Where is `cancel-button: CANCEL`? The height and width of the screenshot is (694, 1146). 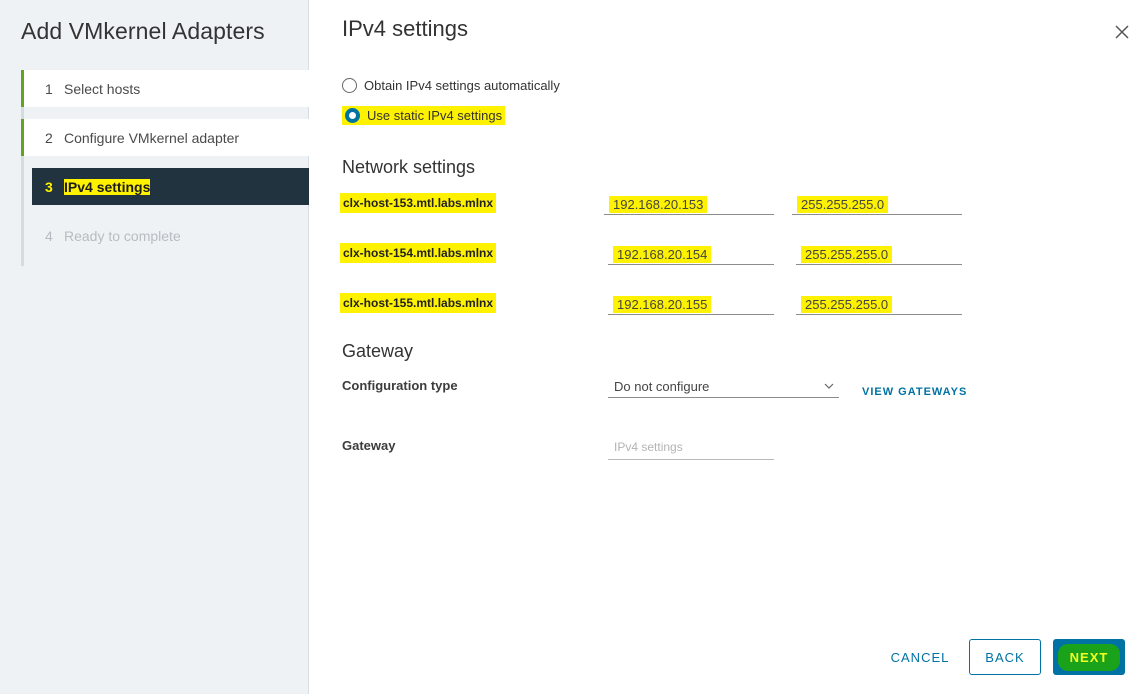
cancel-button: CANCEL is located at coordinates (920, 657).